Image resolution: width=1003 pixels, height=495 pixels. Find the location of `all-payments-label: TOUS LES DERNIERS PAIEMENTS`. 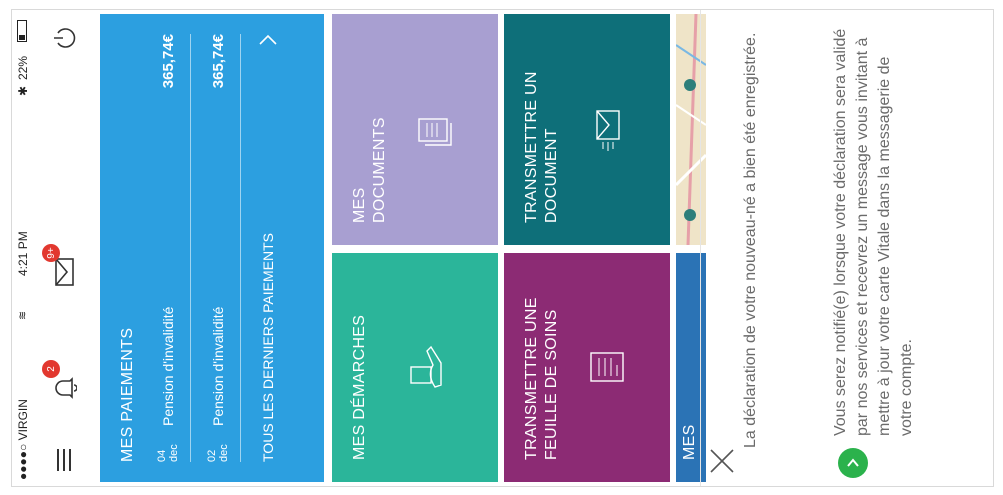

all-payments-label: TOUS LES DERNIERS PAIEMENTS is located at coordinates (268, 347).